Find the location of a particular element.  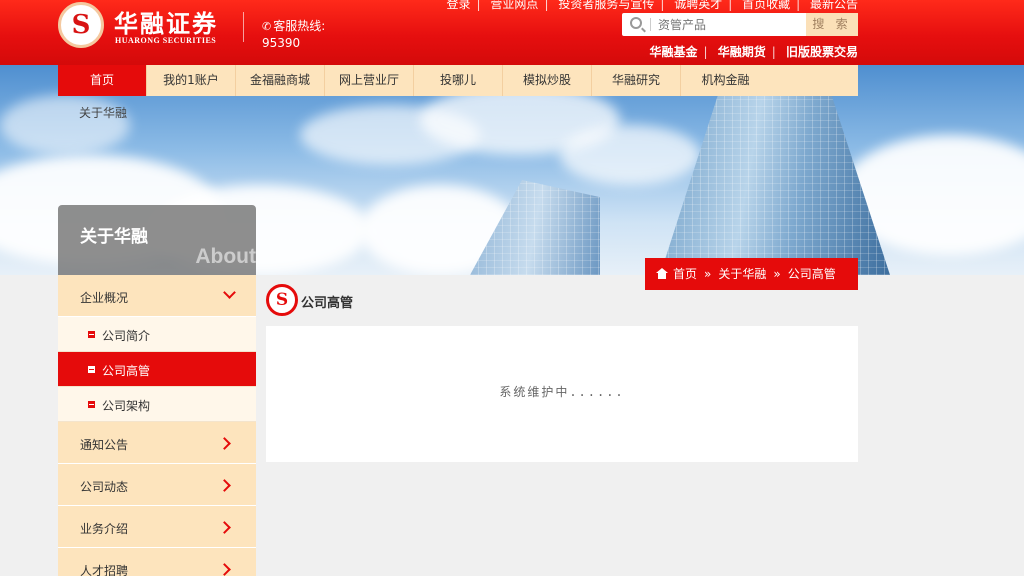

hotline-number: 95390 is located at coordinates (281, 43).